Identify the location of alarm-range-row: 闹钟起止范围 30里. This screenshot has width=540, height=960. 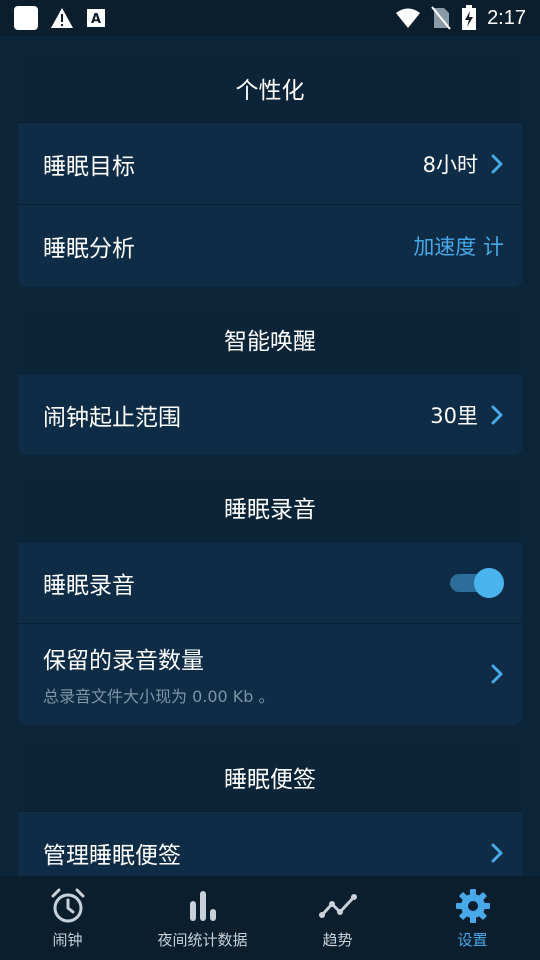
(270, 414).